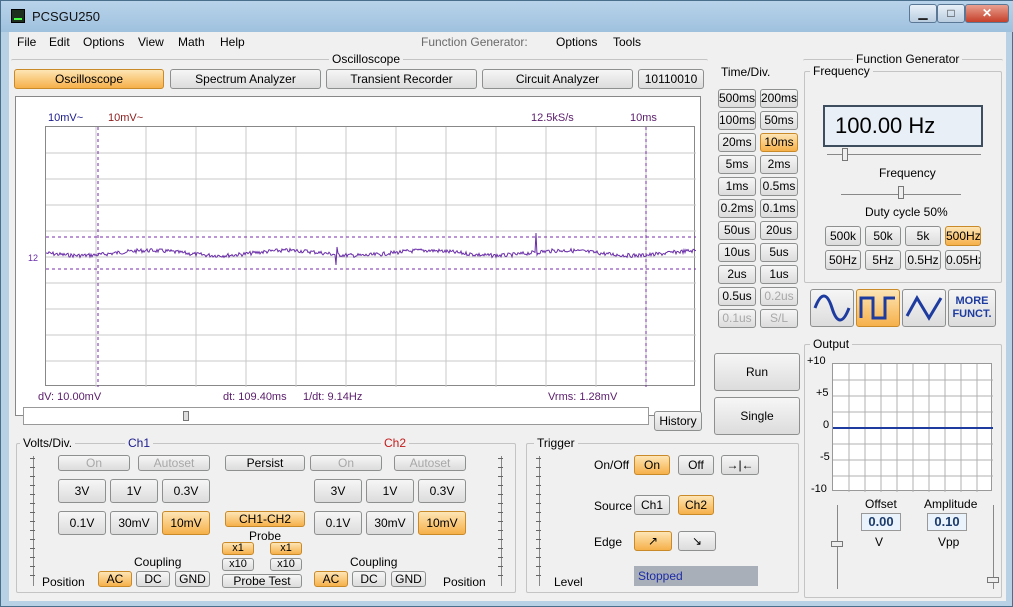  Describe the element at coordinates (878, 308) in the screenshot. I see `square-wave-button` at that location.